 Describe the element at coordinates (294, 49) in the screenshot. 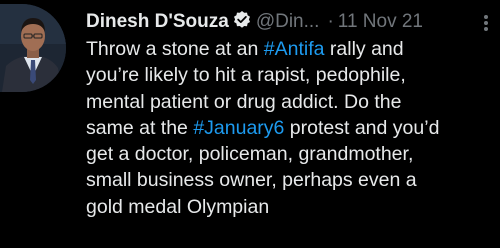

I see `hashtag-link: #Antifa` at that location.